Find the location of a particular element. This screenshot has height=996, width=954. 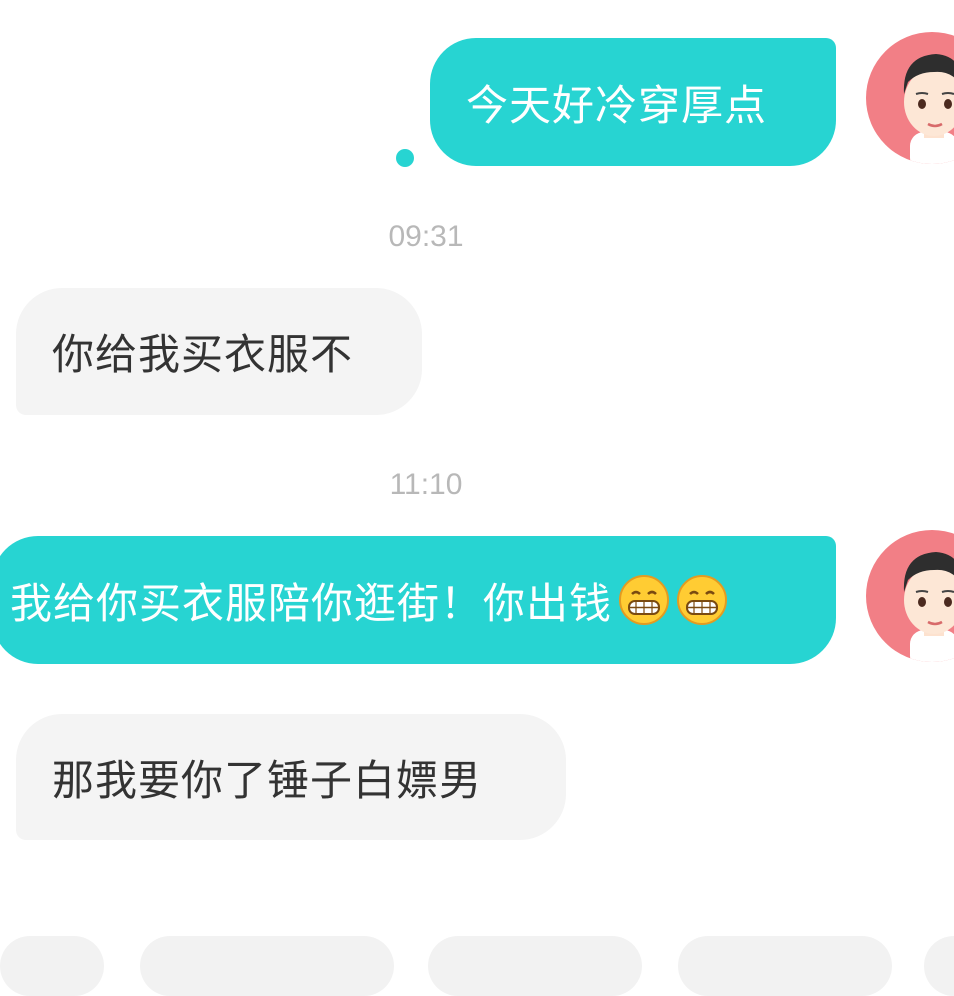

message-timestamp: 11:10 is located at coordinates (426, 484).